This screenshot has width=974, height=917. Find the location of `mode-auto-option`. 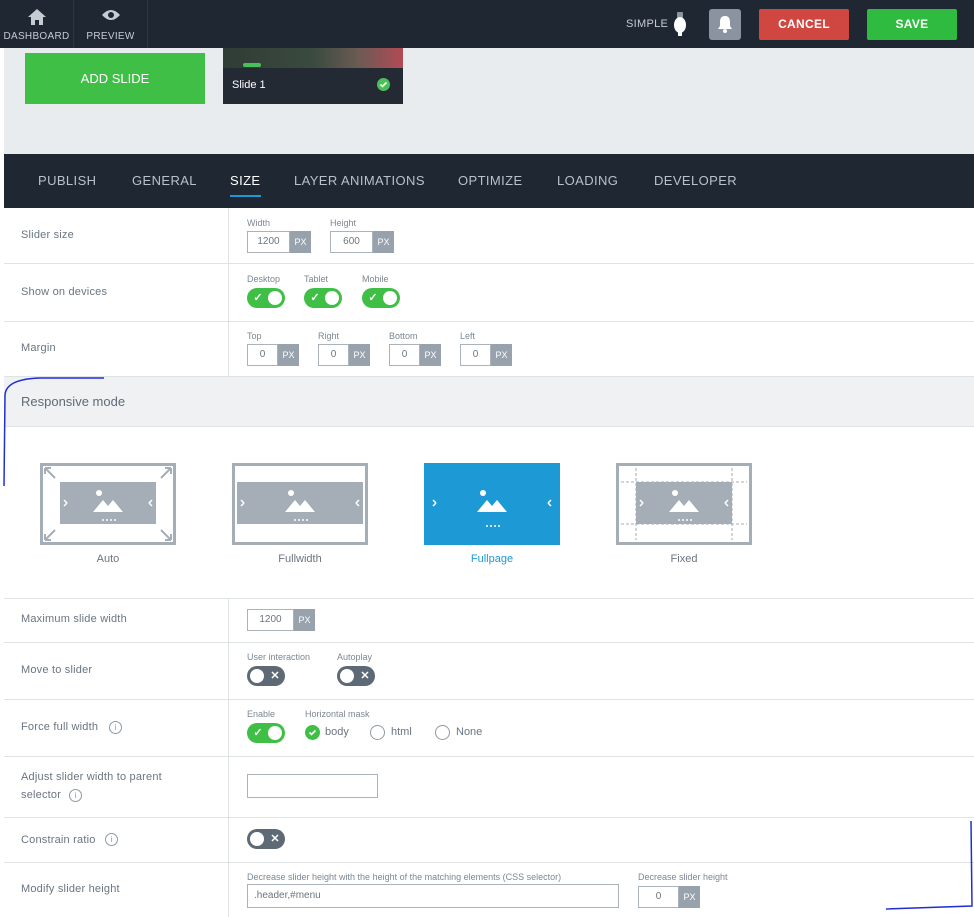

mode-auto-option is located at coordinates (108, 504).